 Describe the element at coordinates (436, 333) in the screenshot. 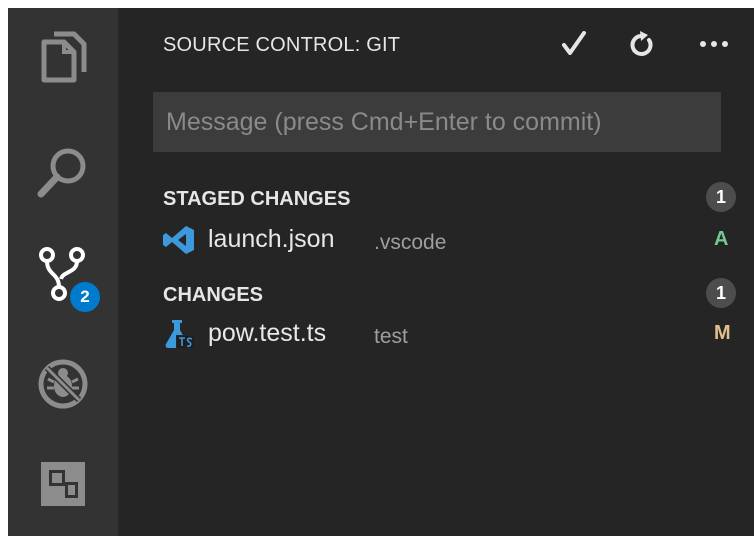

I see `changed-file-row: pow.test.ts test M` at that location.